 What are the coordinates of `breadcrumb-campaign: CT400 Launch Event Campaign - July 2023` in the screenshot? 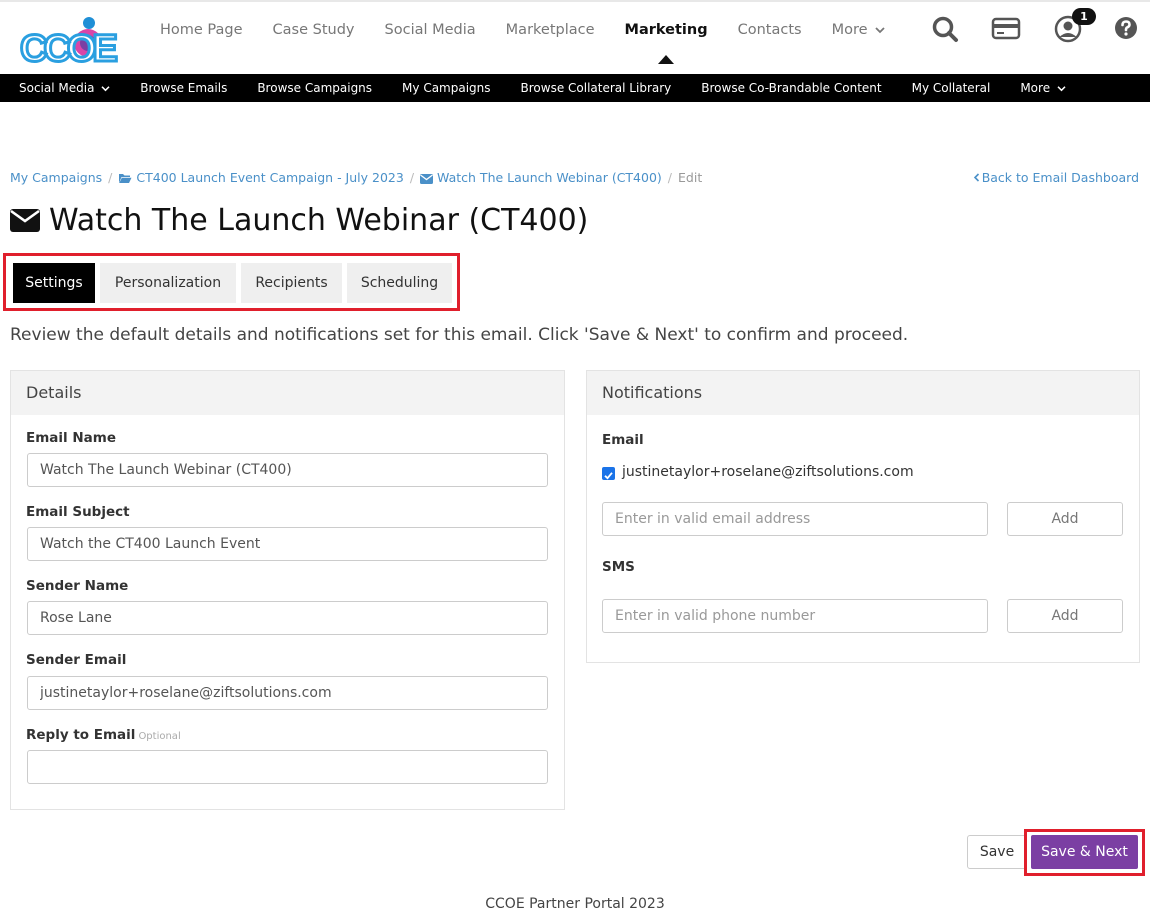 It's located at (261, 177).